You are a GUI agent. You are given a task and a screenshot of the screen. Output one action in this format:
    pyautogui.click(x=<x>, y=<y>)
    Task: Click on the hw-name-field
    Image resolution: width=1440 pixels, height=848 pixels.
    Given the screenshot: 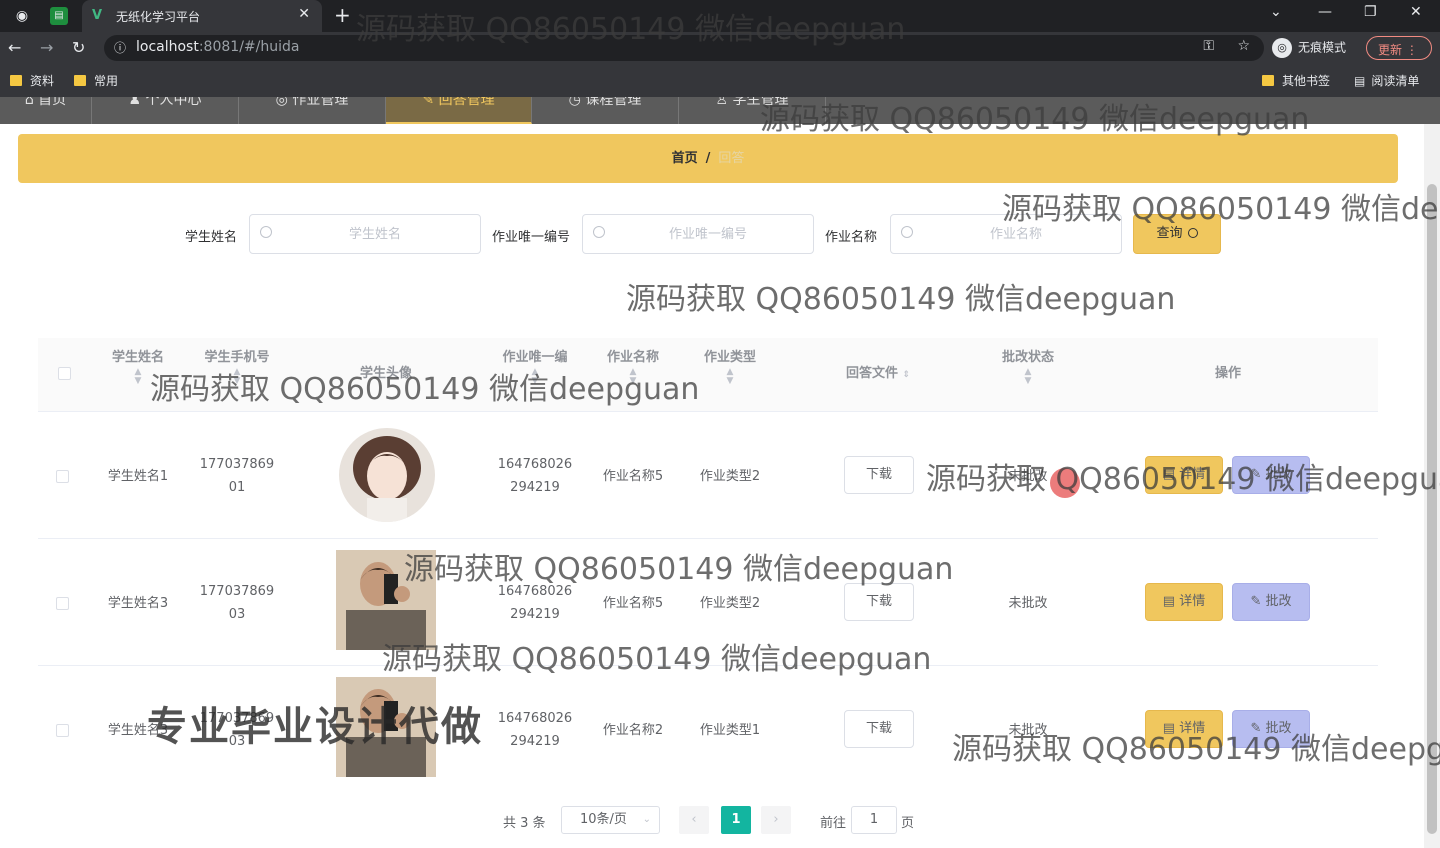 What is the action you would take?
    pyautogui.click(x=1006, y=234)
    